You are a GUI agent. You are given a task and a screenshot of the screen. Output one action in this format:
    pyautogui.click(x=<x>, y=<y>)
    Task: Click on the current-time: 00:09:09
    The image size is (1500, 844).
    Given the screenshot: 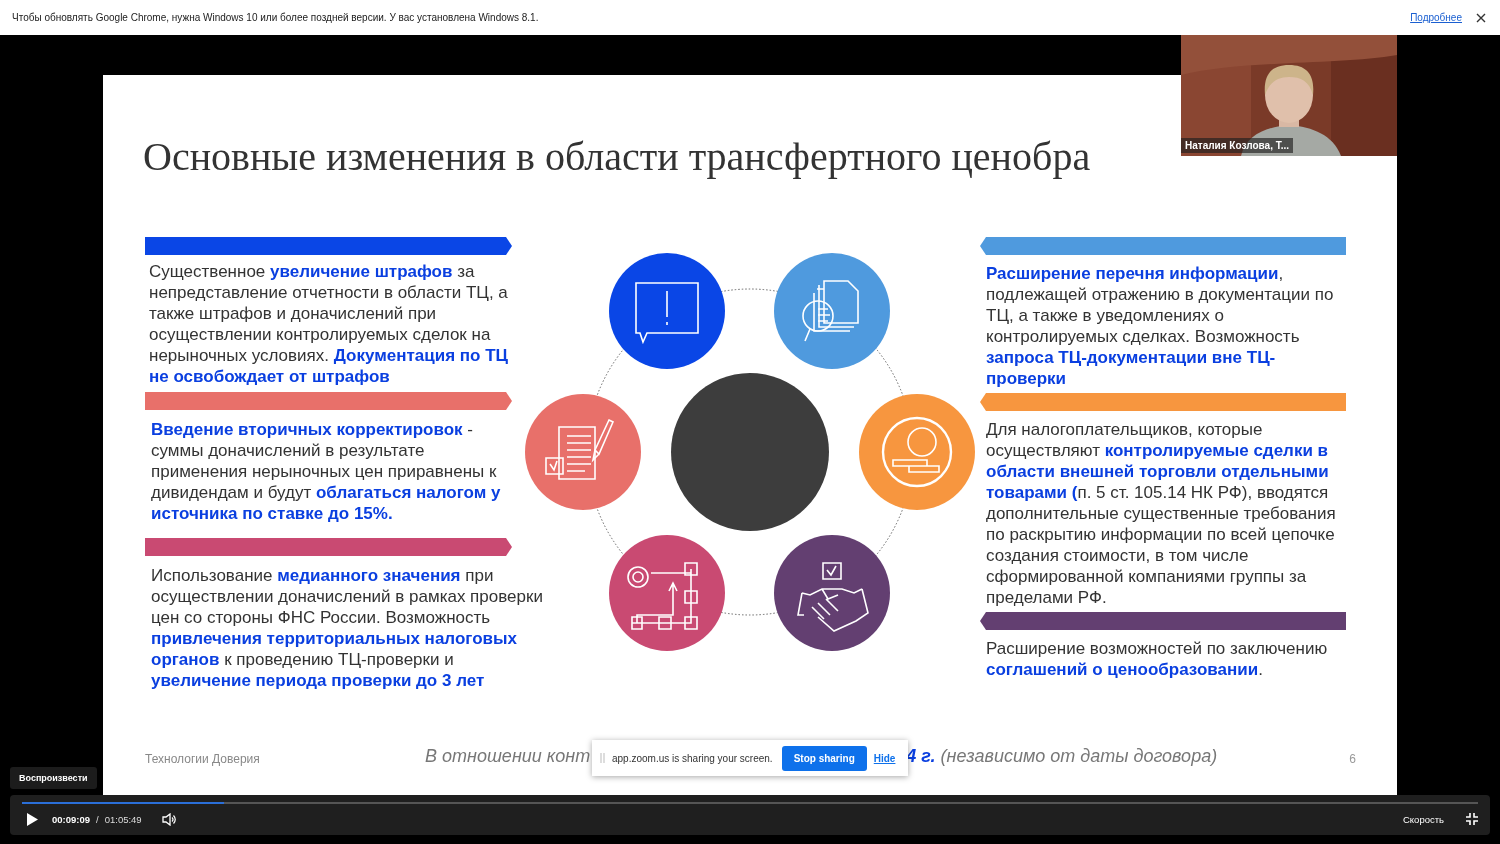 What is the action you would take?
    pyautogui.click(x=71, y=819)
    